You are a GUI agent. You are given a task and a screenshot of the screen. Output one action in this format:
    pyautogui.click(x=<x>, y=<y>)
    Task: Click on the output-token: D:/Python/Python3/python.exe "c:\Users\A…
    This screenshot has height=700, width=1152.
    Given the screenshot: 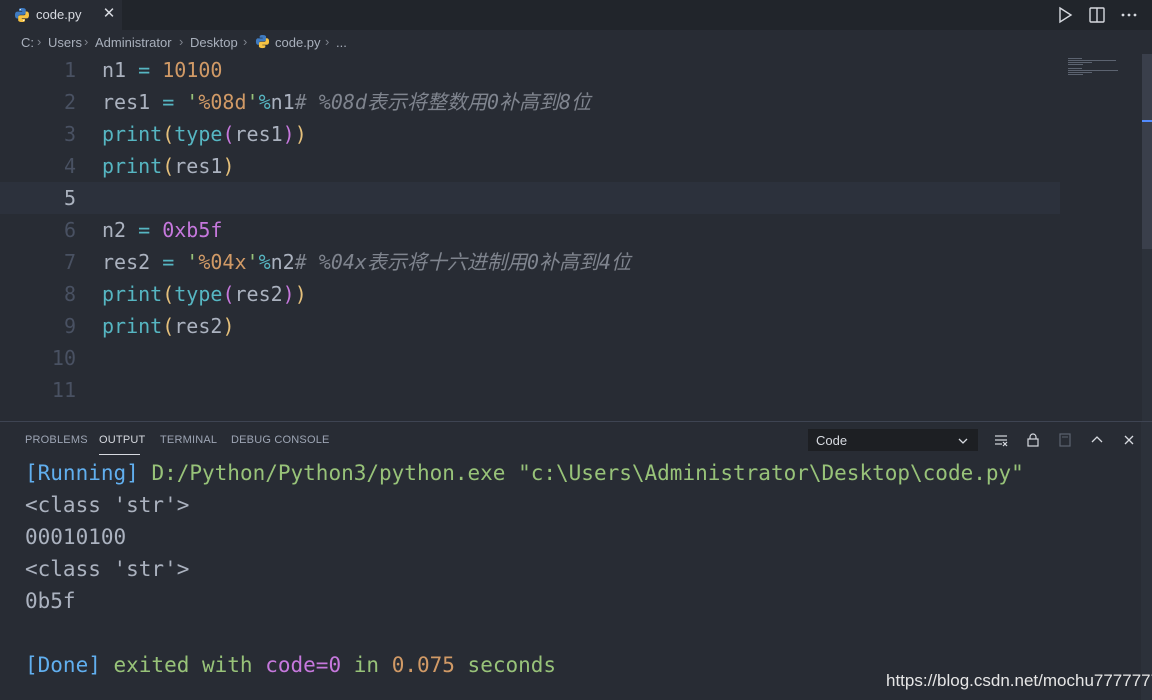 What is the action you would take?
    pyautogui.click(x=581, y=473)
    